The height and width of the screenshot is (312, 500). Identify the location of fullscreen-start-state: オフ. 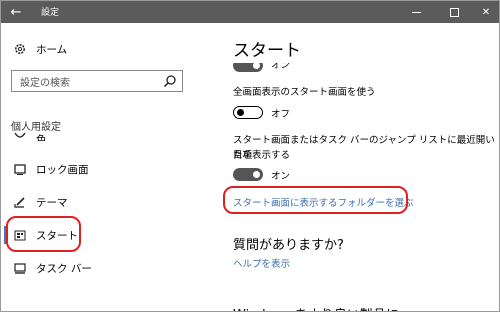
(281, 114).